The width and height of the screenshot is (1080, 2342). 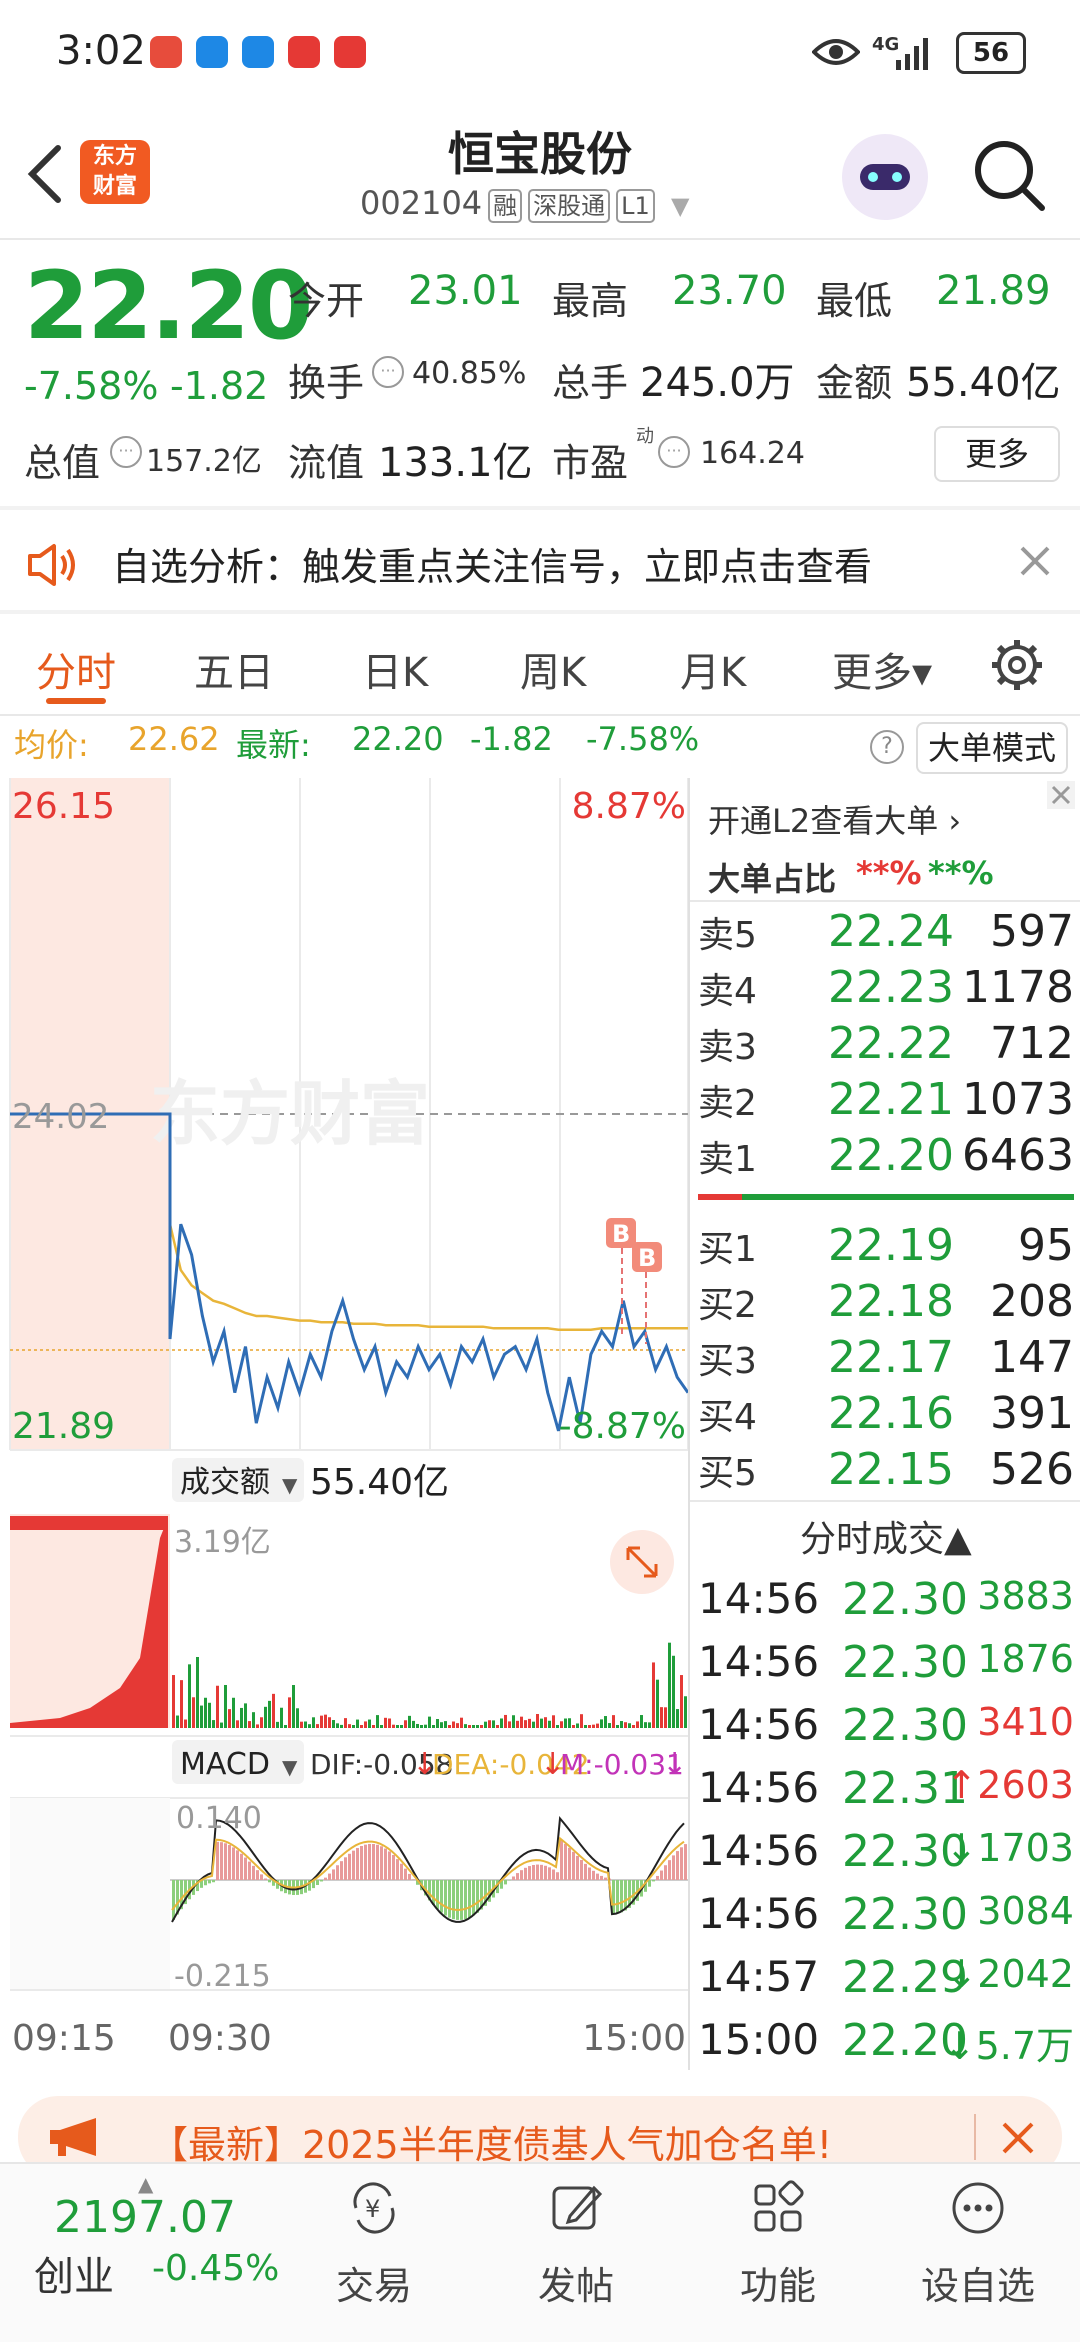 What do you see at coordinates (1025, 1659) in the screenshot?
I see `trade-volume-value: 1876` at bounding box center [1025, 1659].